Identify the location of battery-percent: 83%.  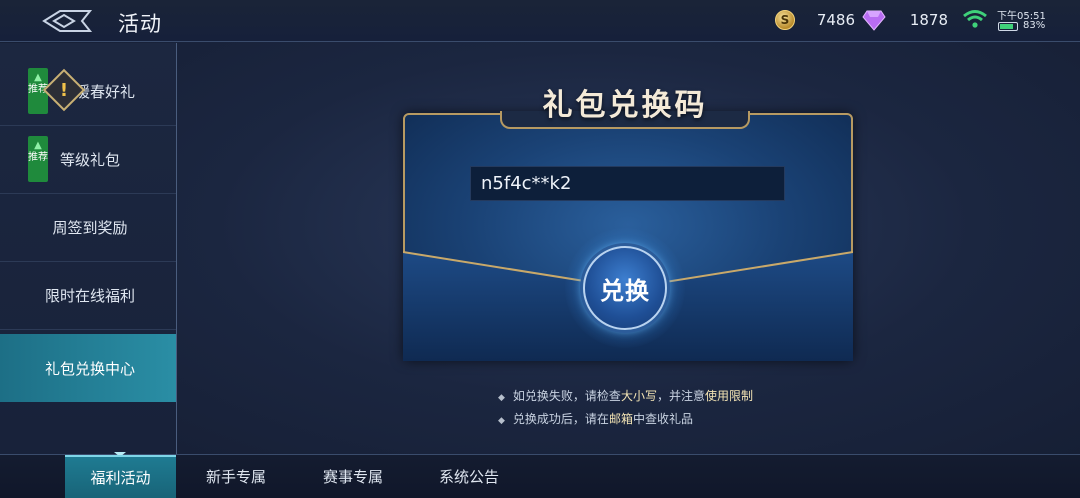
(1034, 25).